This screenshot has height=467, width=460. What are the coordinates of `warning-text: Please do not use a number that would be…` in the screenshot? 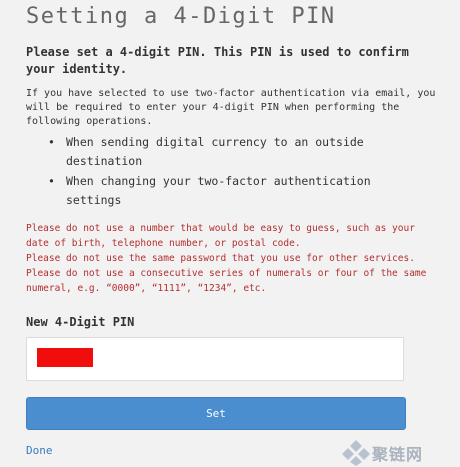 It's located at (220, 236).